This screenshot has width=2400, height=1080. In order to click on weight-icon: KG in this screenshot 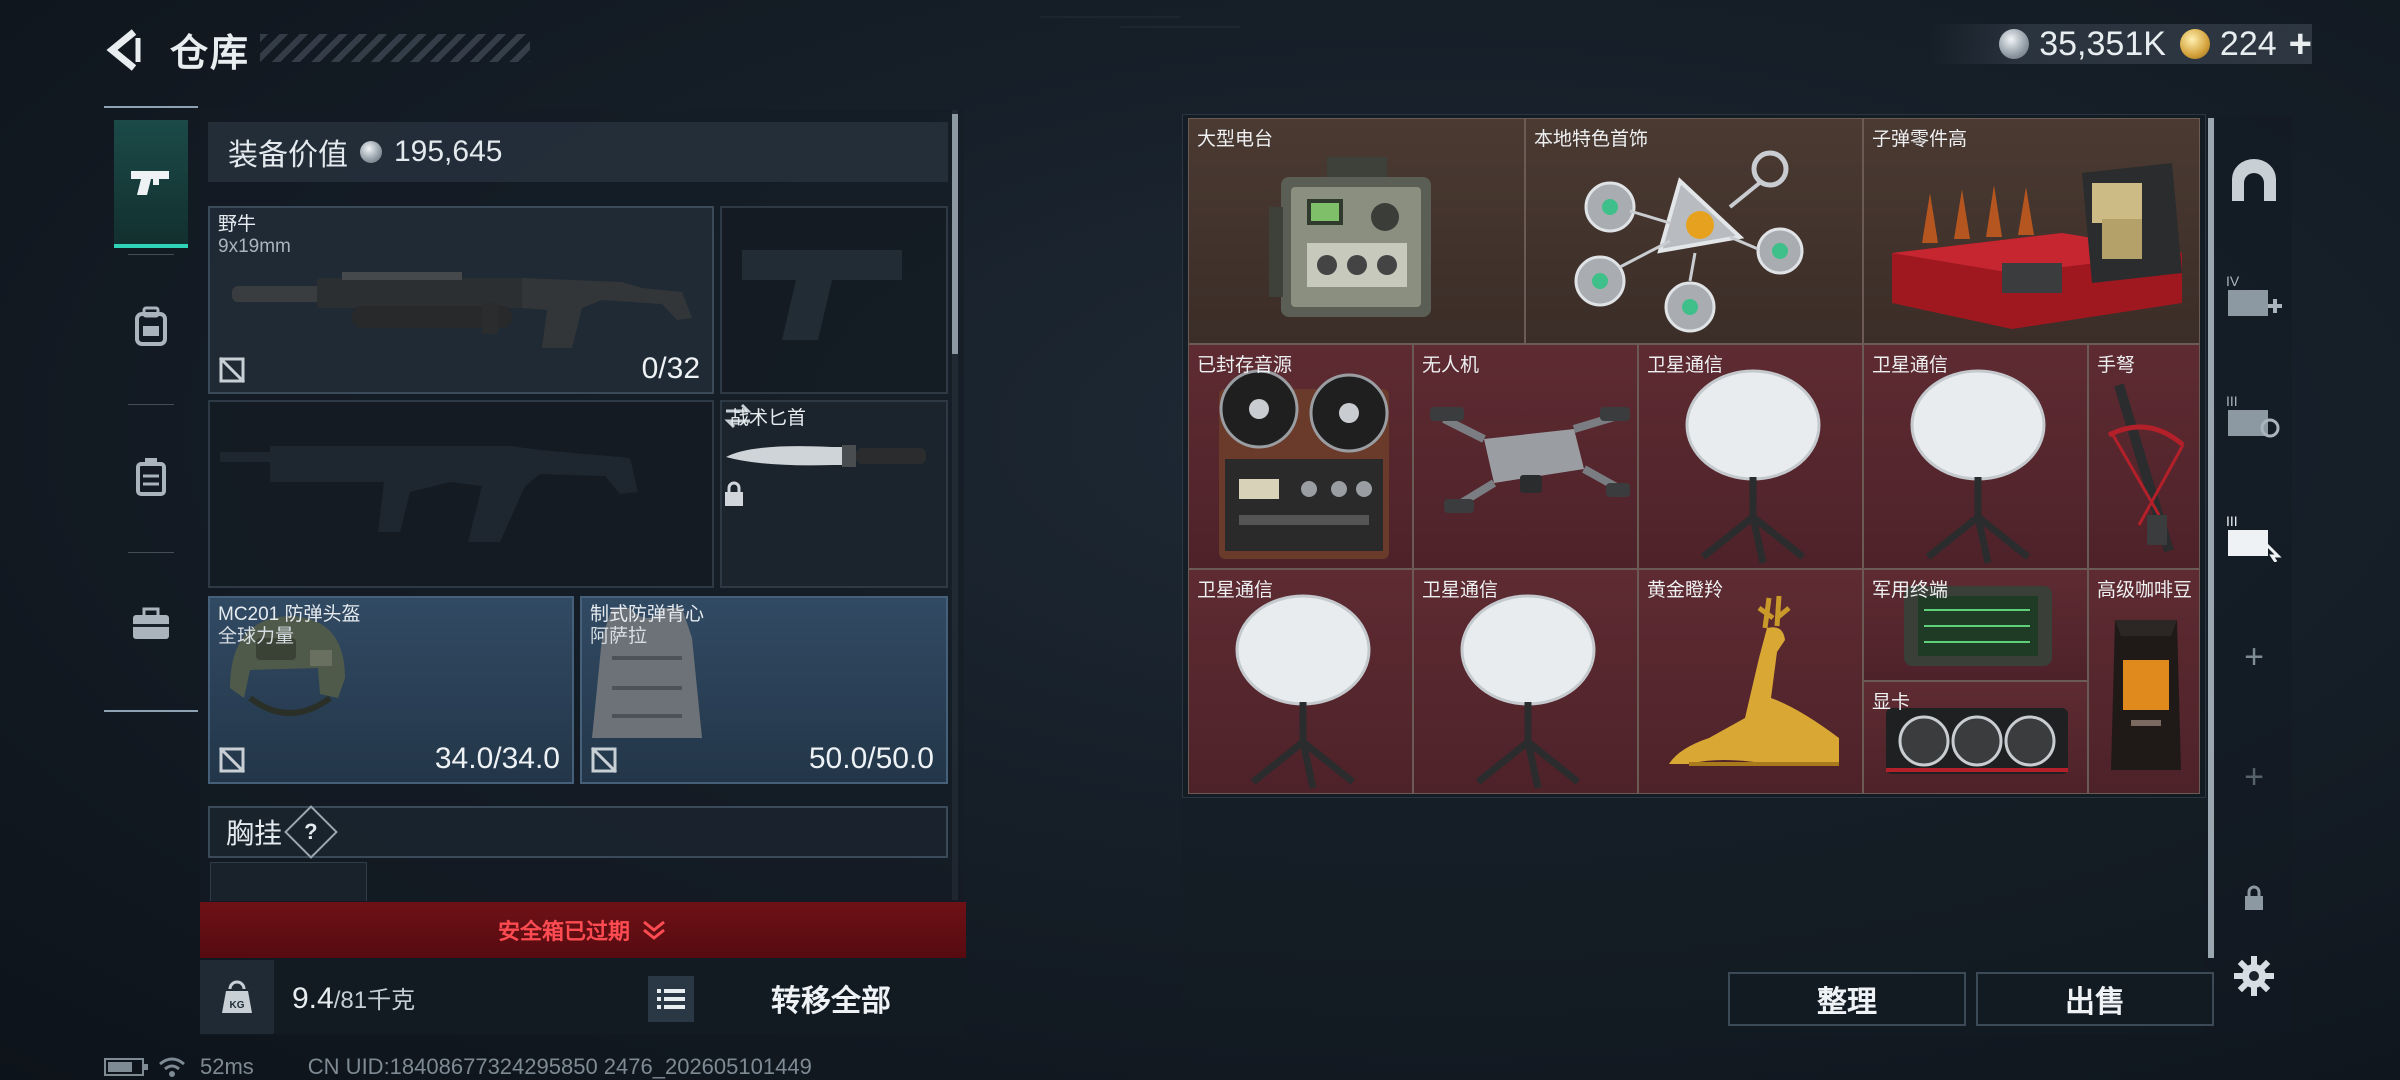, I will do `click(237, 996)`.